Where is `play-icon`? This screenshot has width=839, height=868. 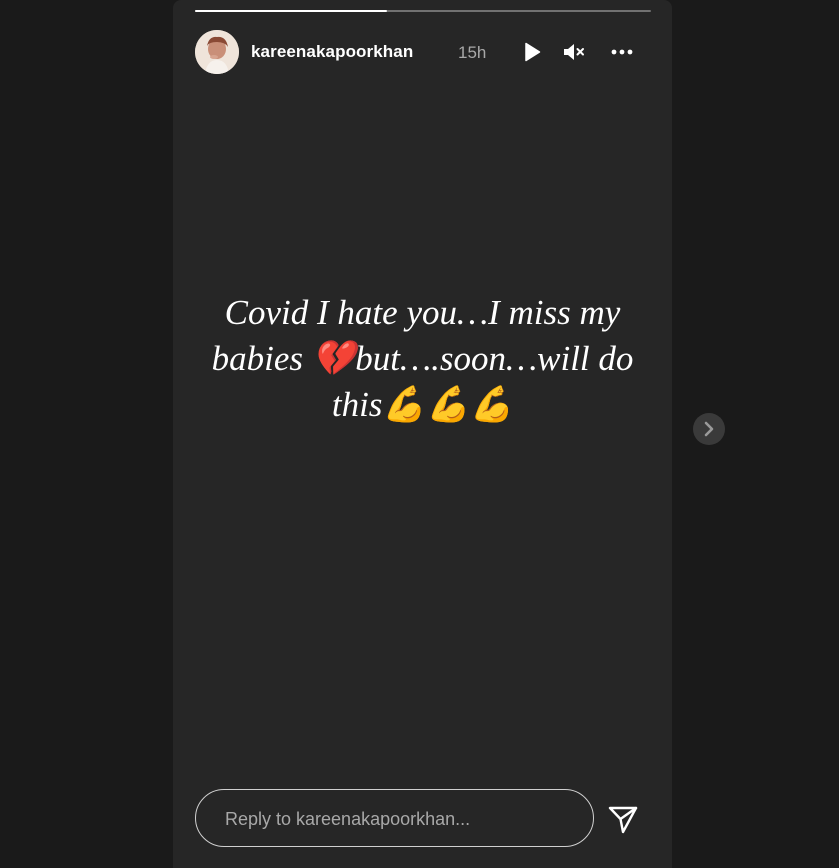
play-icon is located at coordinates (533, 52).